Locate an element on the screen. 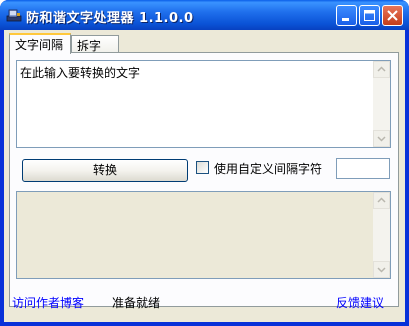 The width and height of the screenshot is (409, 326). convert-button: 转换 is located at coordinates (105, 170).